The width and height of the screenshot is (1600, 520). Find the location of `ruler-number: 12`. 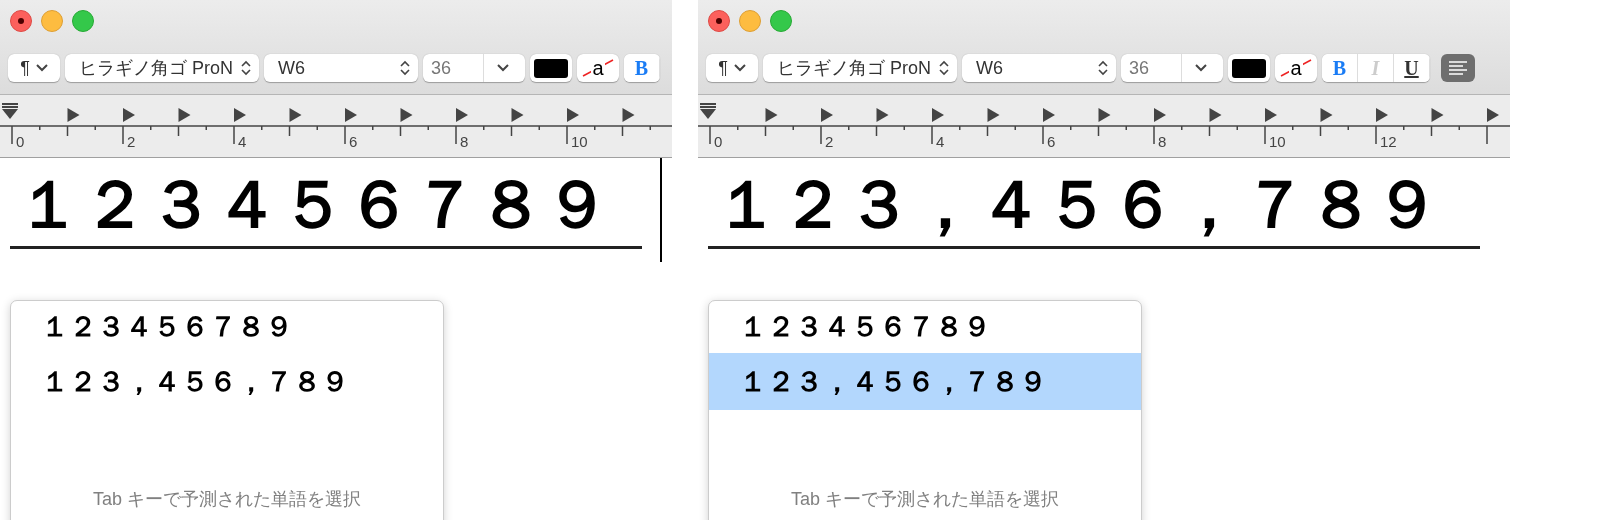

ruler-number: 12 is located at coordinates (1388, 141).